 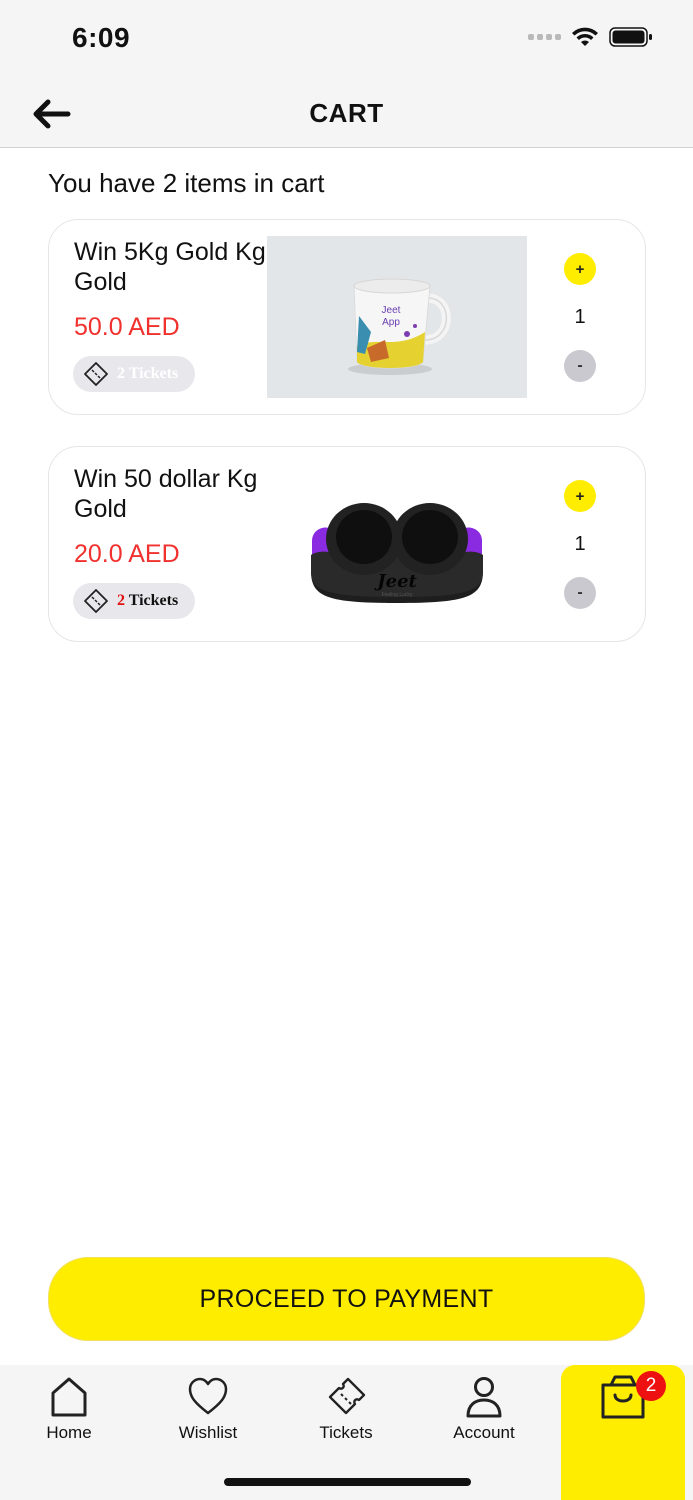 I want to click on tab-account-label: Account, so click(x=484, y=1432).